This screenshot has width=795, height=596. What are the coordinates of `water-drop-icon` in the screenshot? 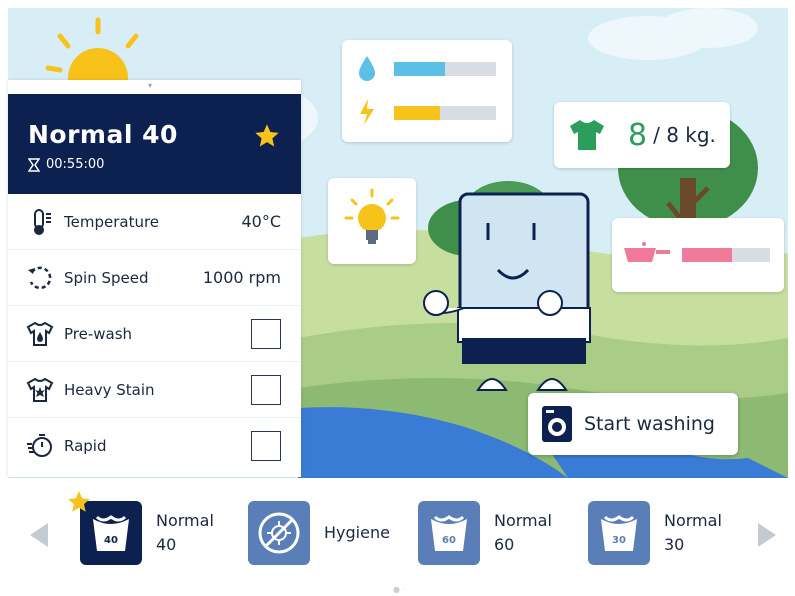 It's located at (367, 68).